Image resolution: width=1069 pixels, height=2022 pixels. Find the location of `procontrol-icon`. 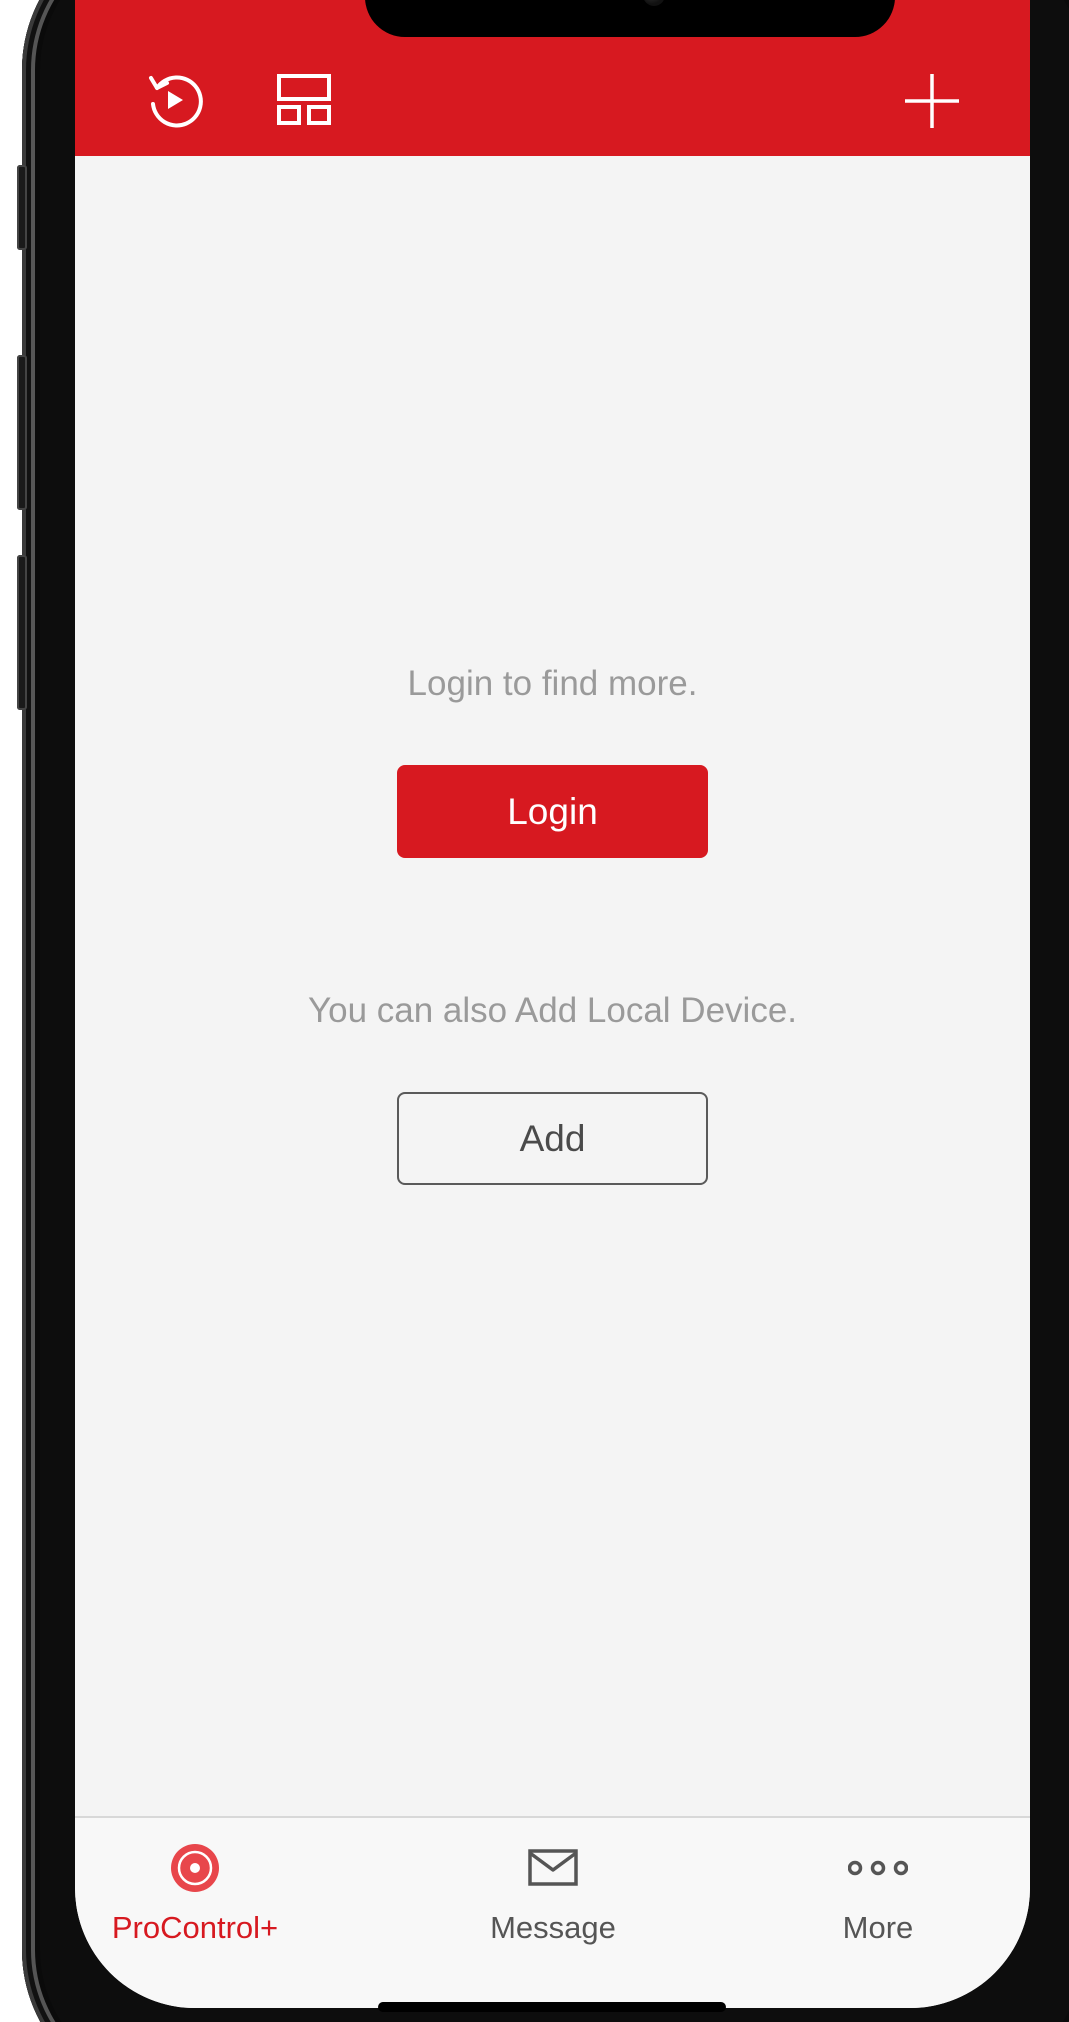

procontrol-icon is located at coordinates (195, 1868).